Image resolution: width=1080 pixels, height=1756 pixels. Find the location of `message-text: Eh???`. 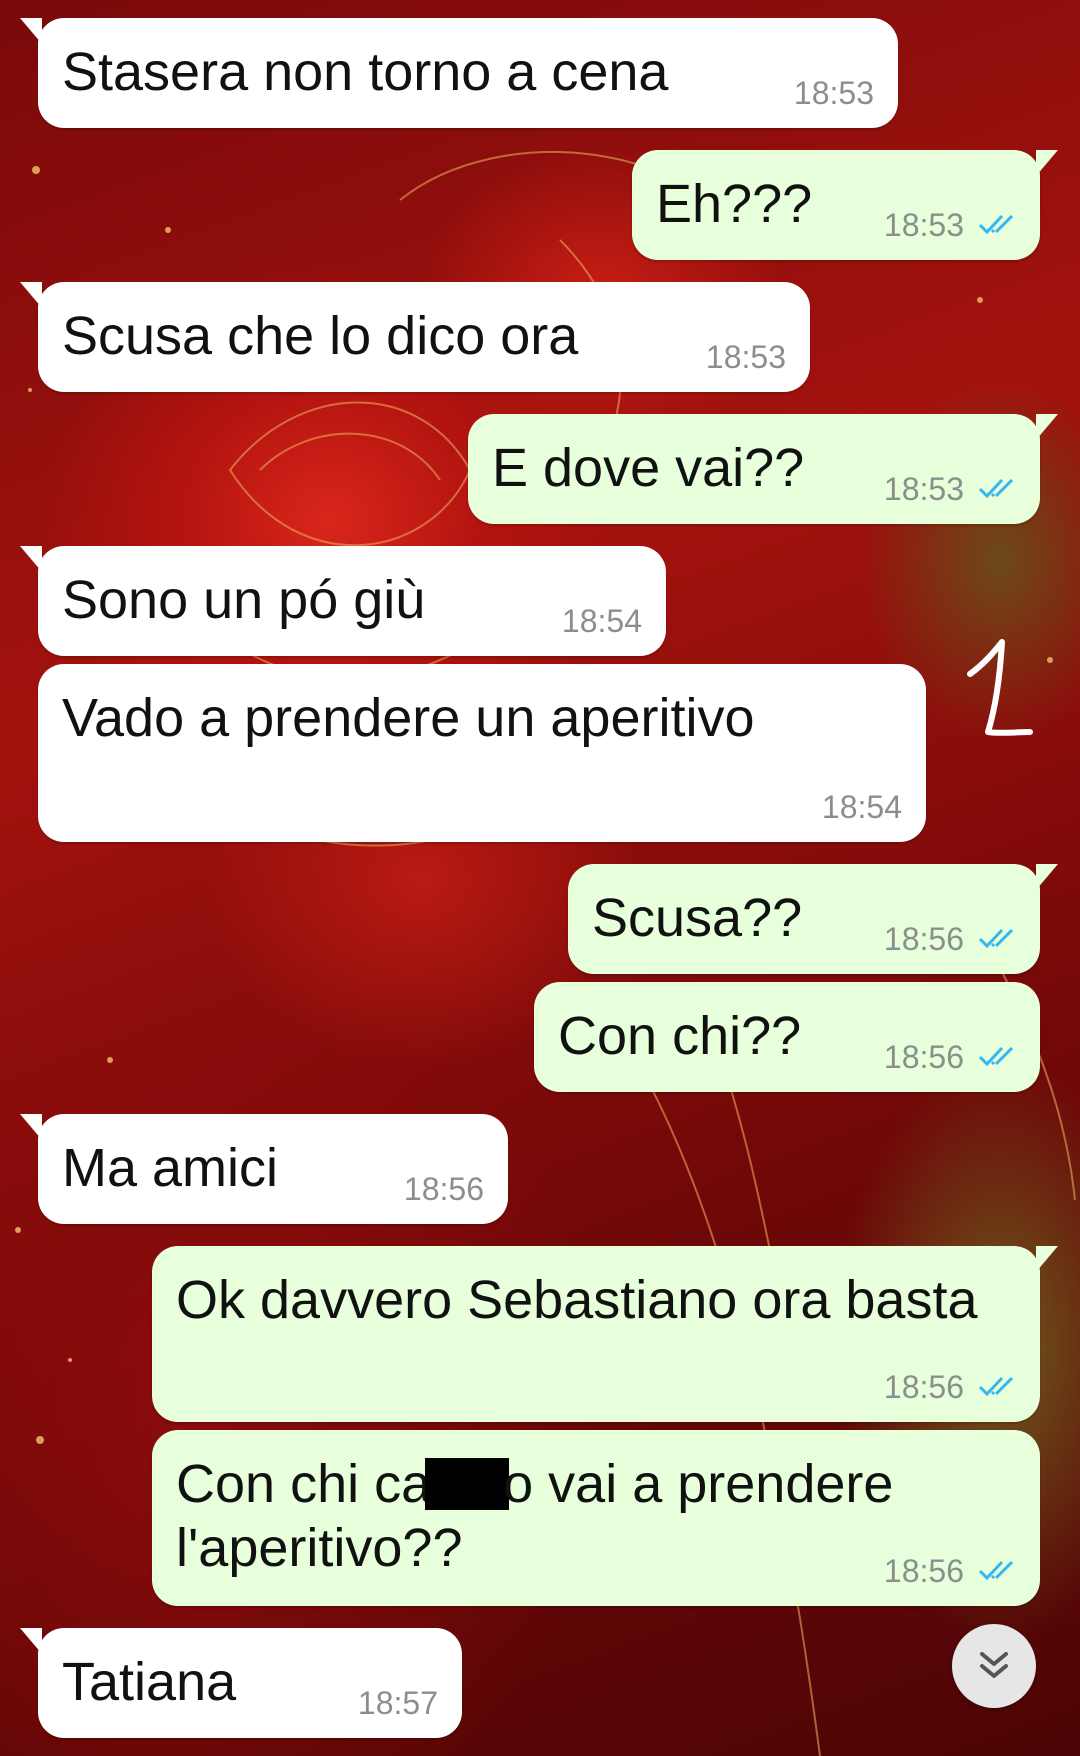

message-text: Eh??? is located at coordinates (734, 204).